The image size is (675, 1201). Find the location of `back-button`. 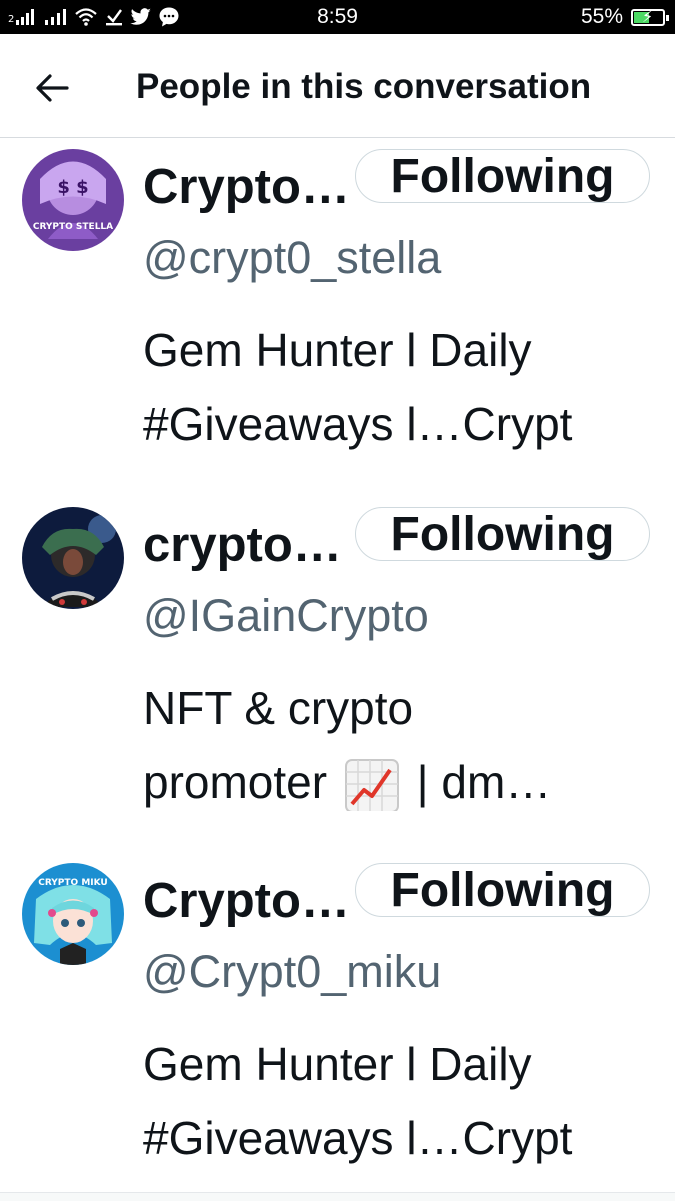

back-button is located at coordinates (52, 88).